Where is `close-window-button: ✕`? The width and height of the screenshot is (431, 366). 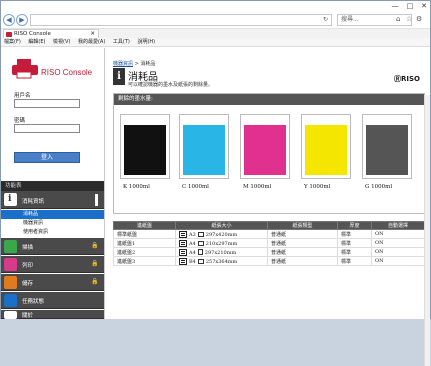
close-window-button: ✕ is located at coordinates (424, 6).